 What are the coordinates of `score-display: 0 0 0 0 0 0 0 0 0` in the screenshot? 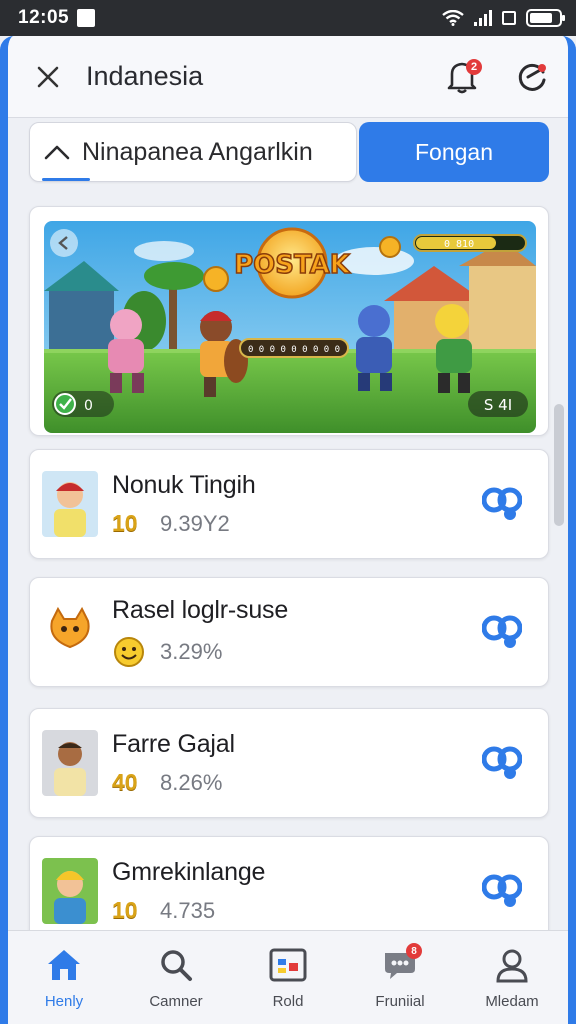 It's located at (294, 350).